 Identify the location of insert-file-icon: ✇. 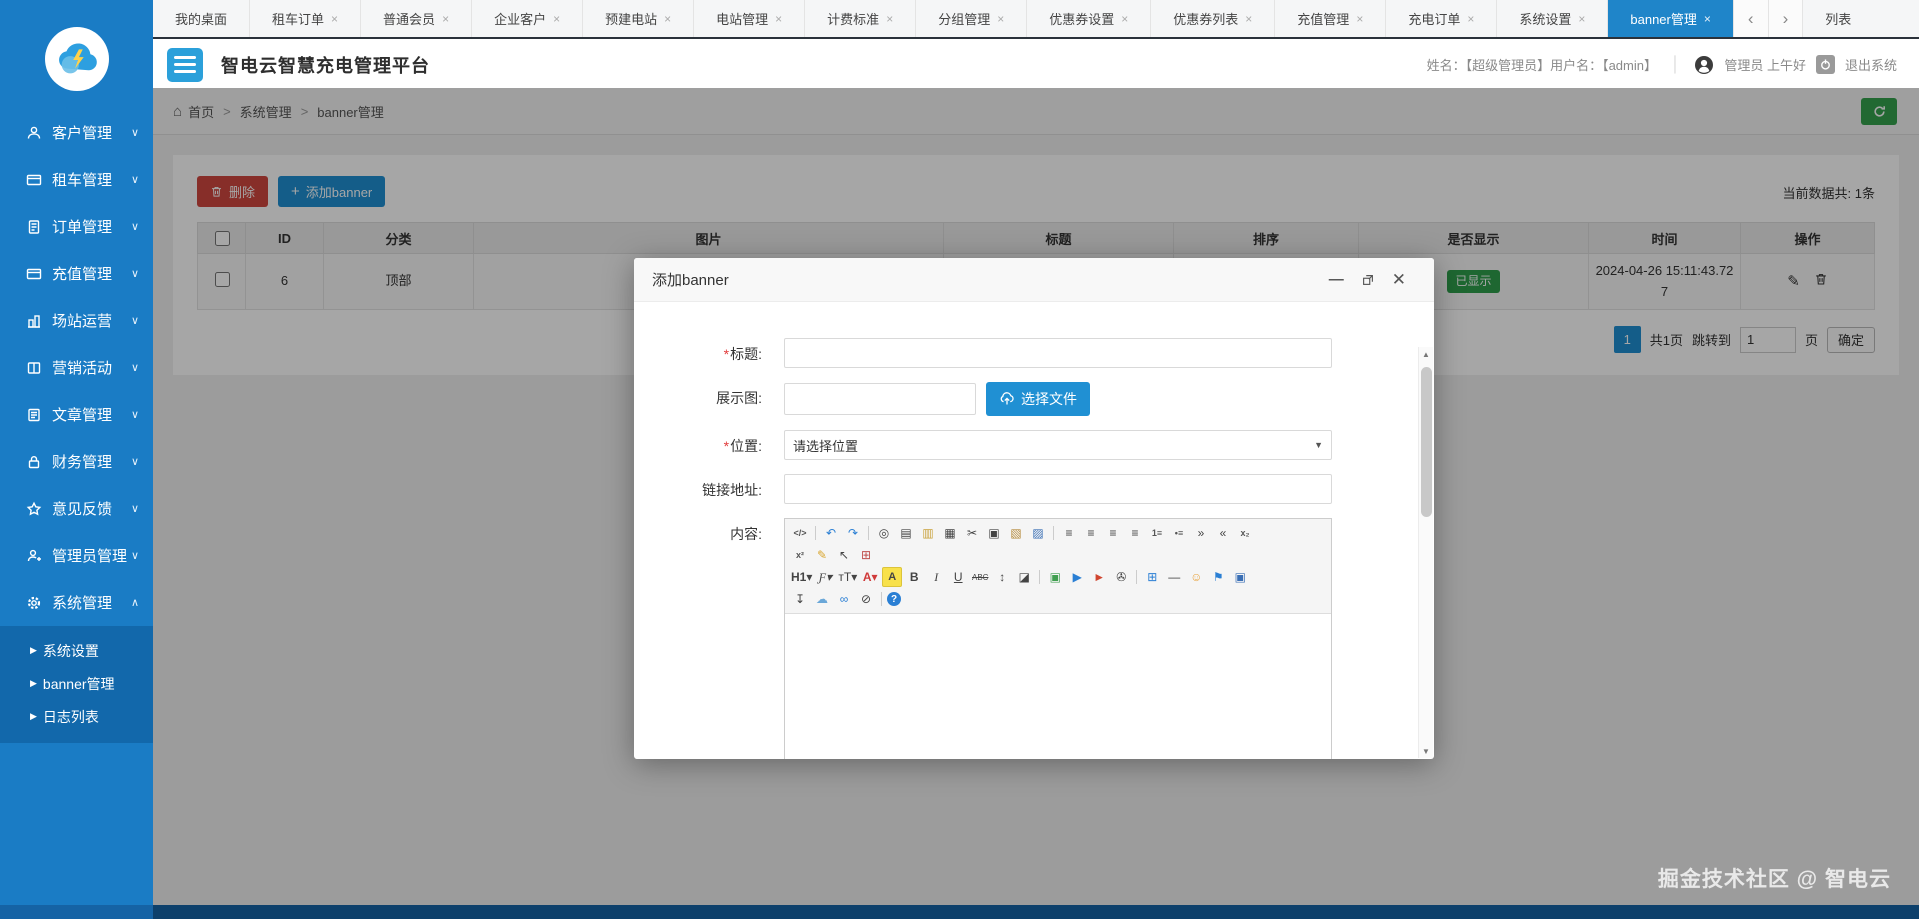
(1121, 577).